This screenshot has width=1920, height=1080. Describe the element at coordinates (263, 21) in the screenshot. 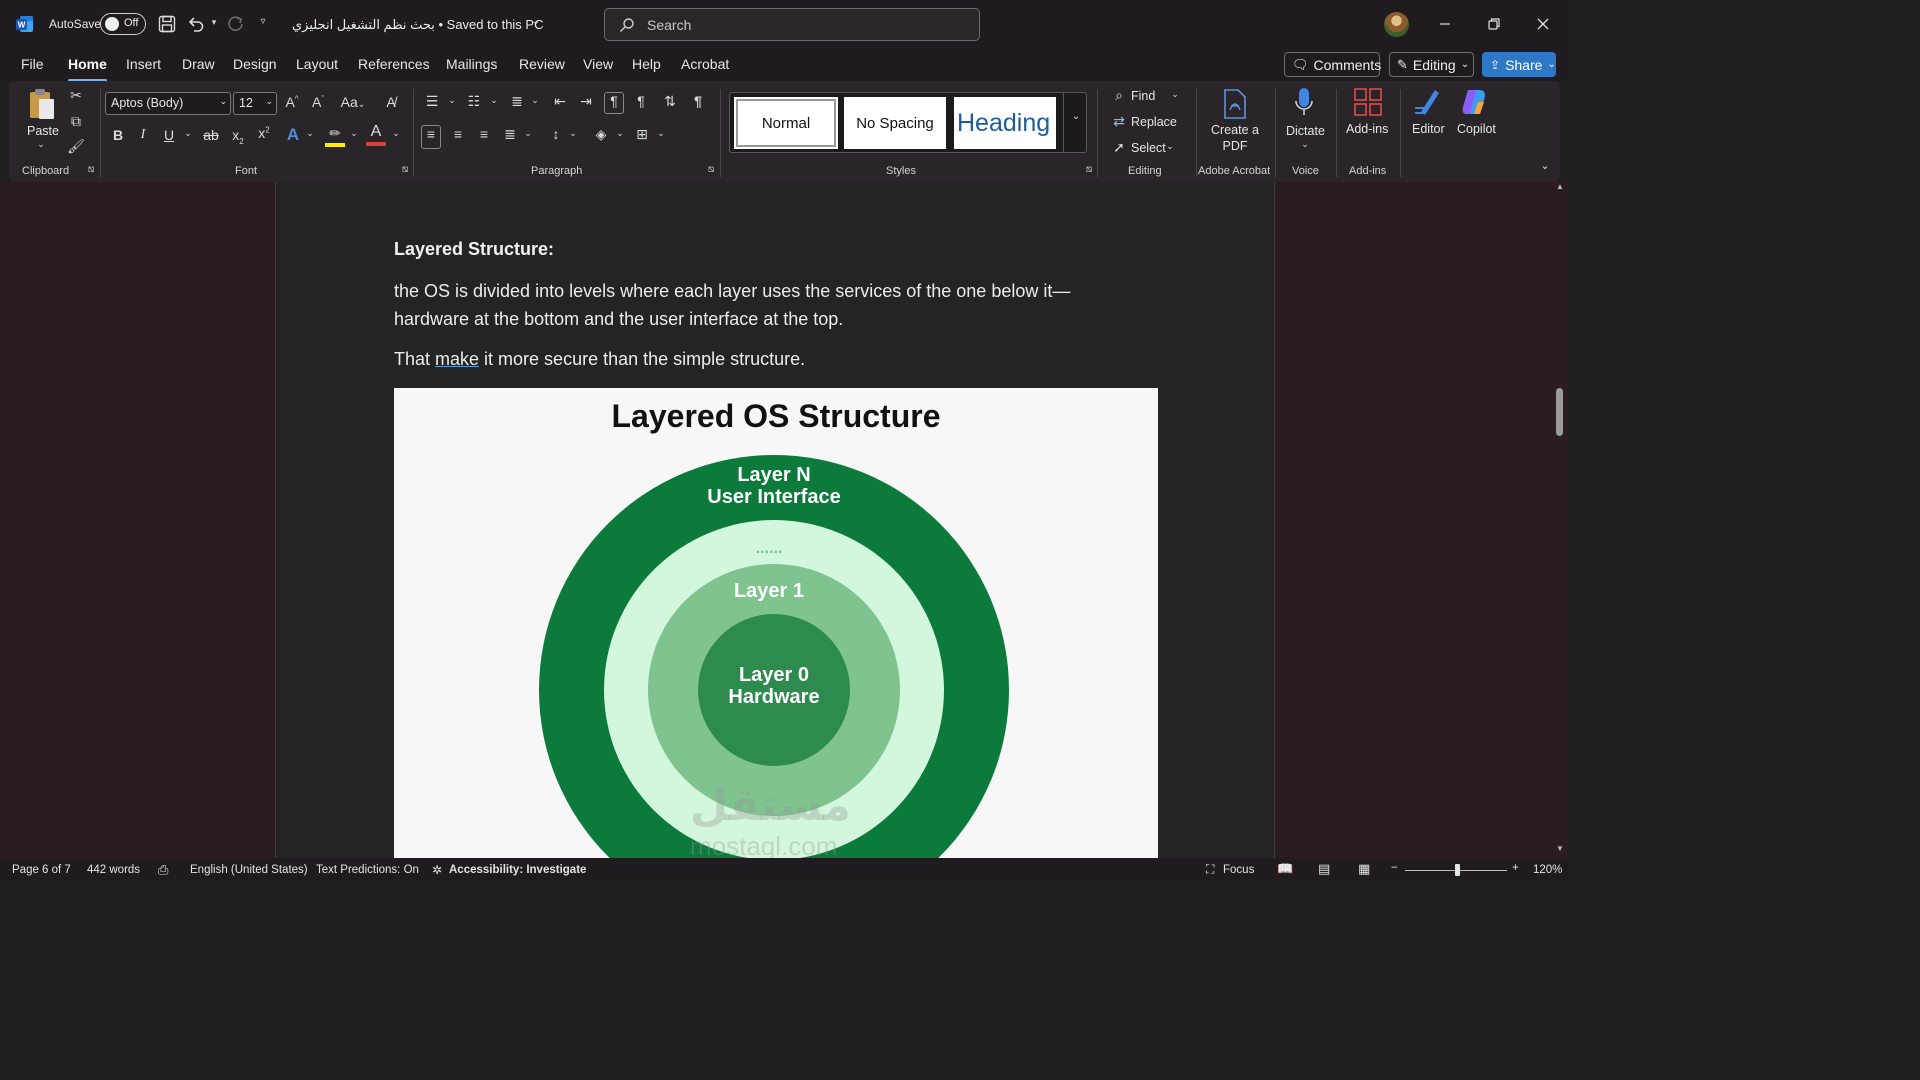

I see `customize-quick-access-icon: ▿` at that location.